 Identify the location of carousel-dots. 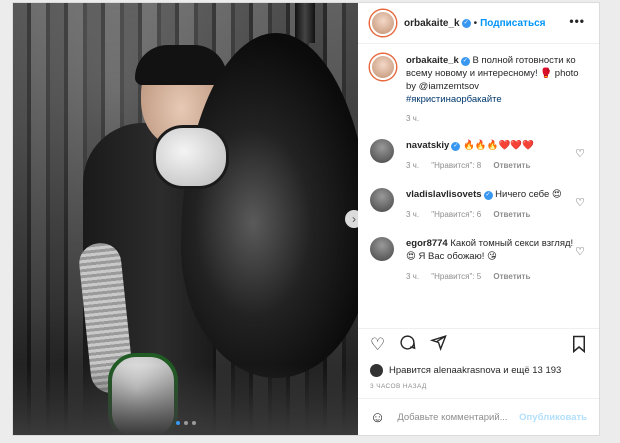
(185, 423).